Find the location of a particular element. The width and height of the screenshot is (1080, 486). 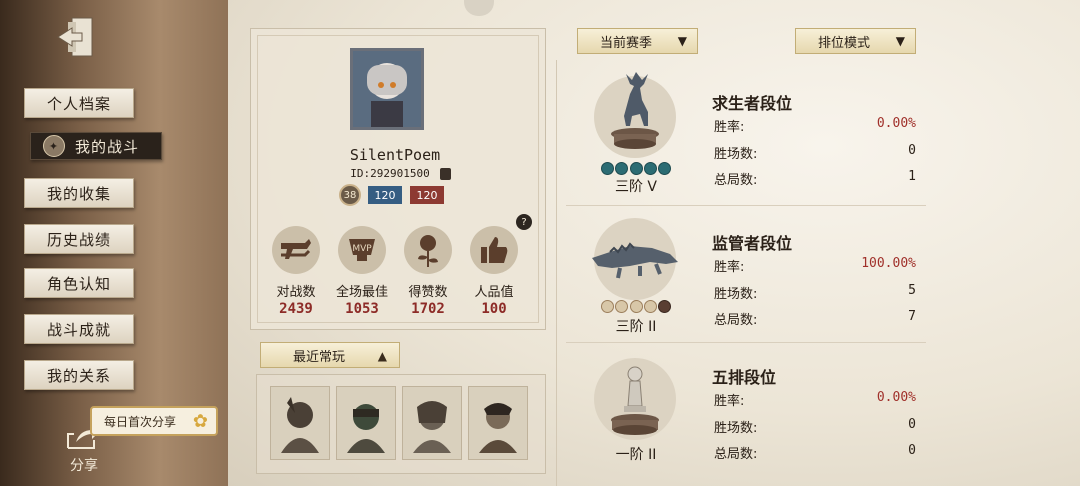

copy-icon is located at coordinates (445, 174).